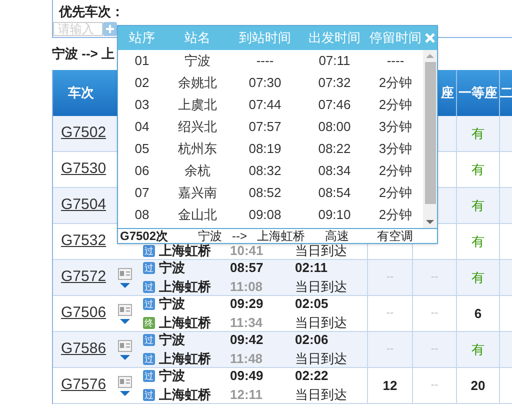 The image size is (512, 408). I want to click on duration-text: 02:11, so click(311, 267).